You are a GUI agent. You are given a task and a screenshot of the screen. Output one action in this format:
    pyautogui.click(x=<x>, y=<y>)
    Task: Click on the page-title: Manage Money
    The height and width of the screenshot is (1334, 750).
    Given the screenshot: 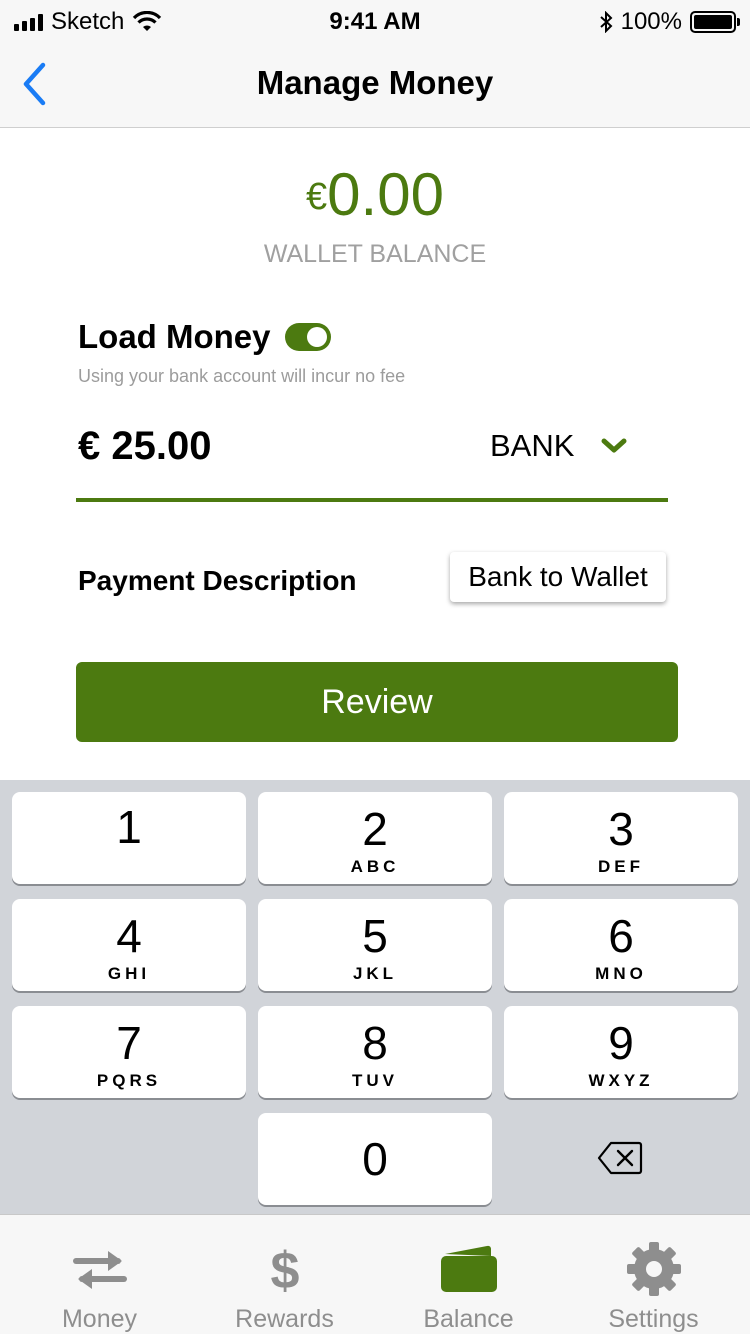 What is the action you would take?
    pyautogui.click(x=375, y=82)
    